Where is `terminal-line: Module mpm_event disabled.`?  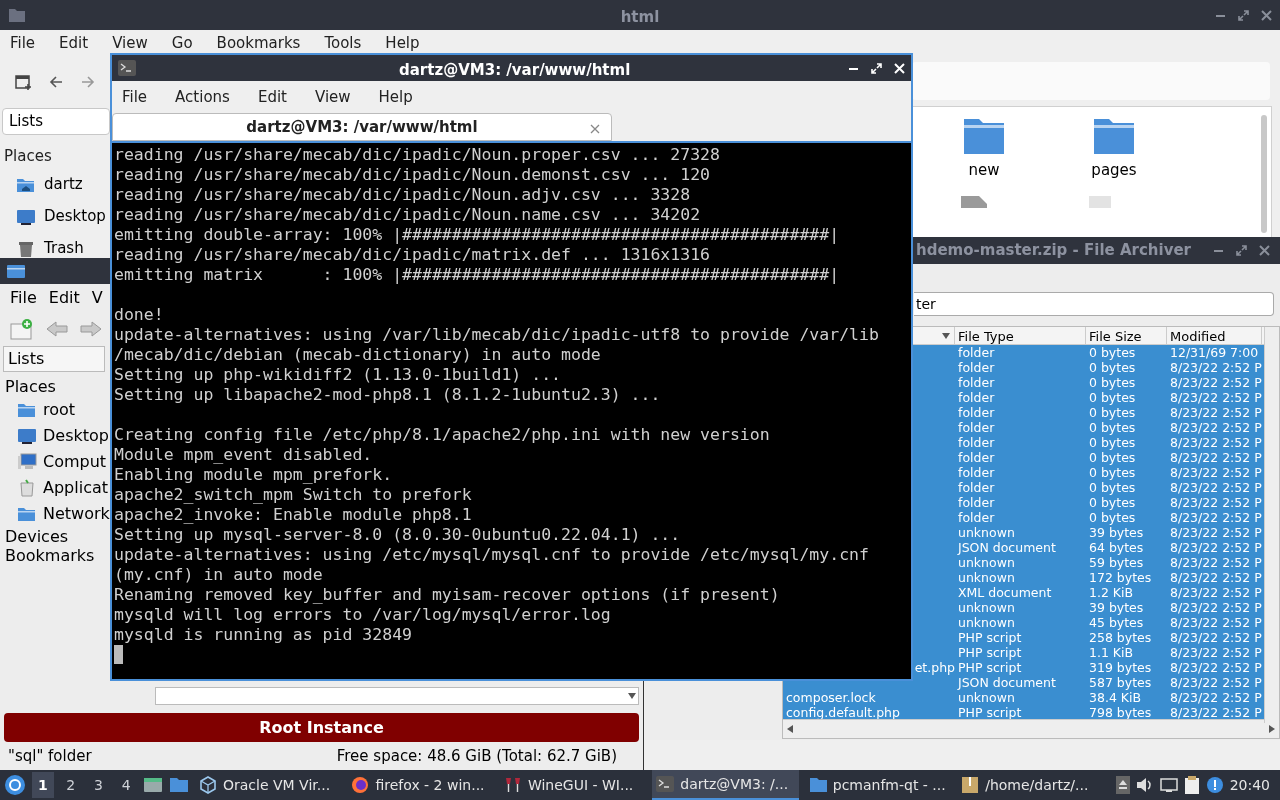
terminal-line: Module mpm_event disabled. is located at coordinates (243, 455).